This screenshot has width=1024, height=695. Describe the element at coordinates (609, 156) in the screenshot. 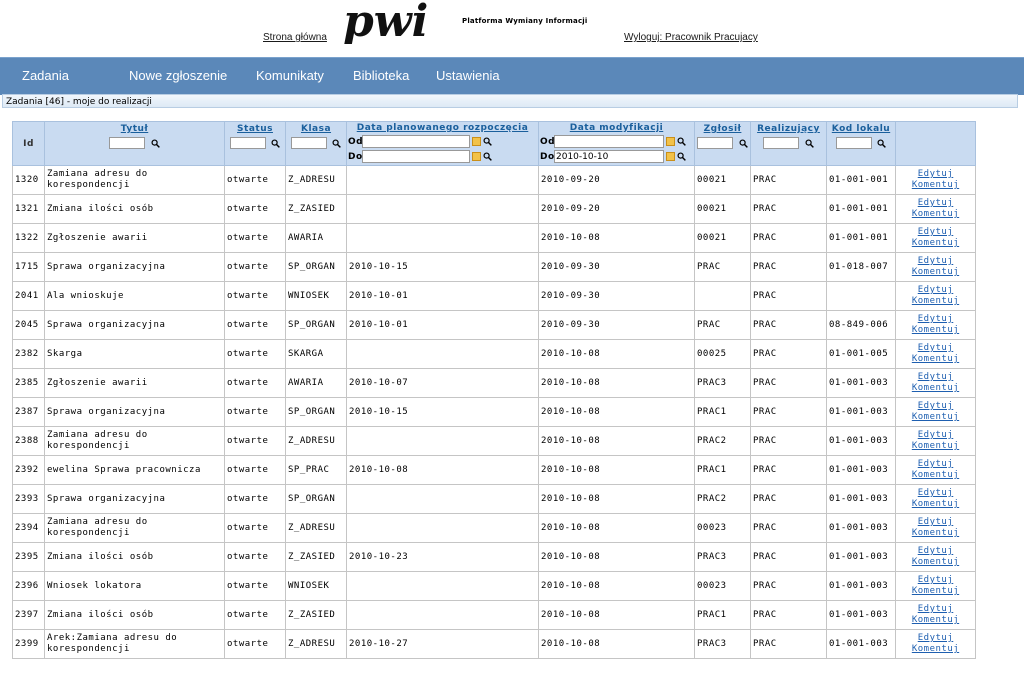

I see `modified-to-input` at that location.